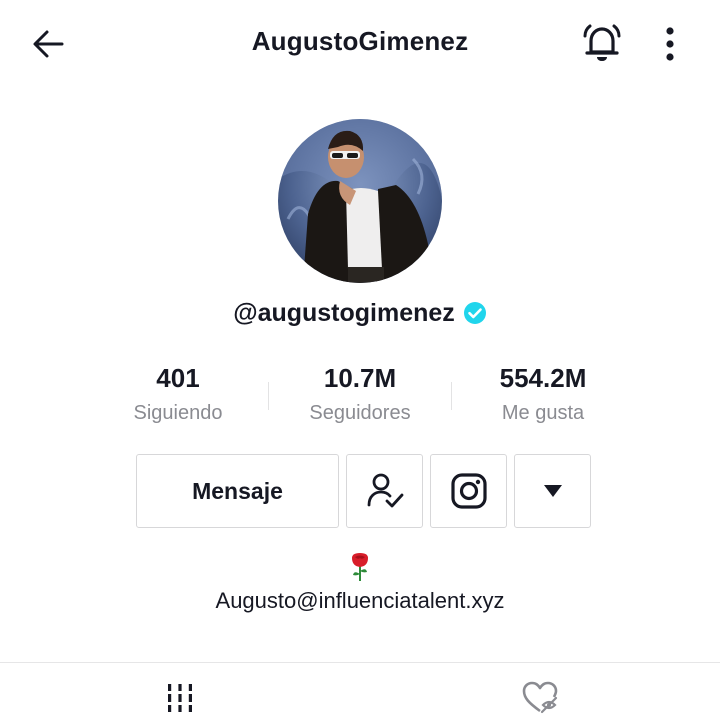  I want to click on more-vertical-icon, so click(670, 44).